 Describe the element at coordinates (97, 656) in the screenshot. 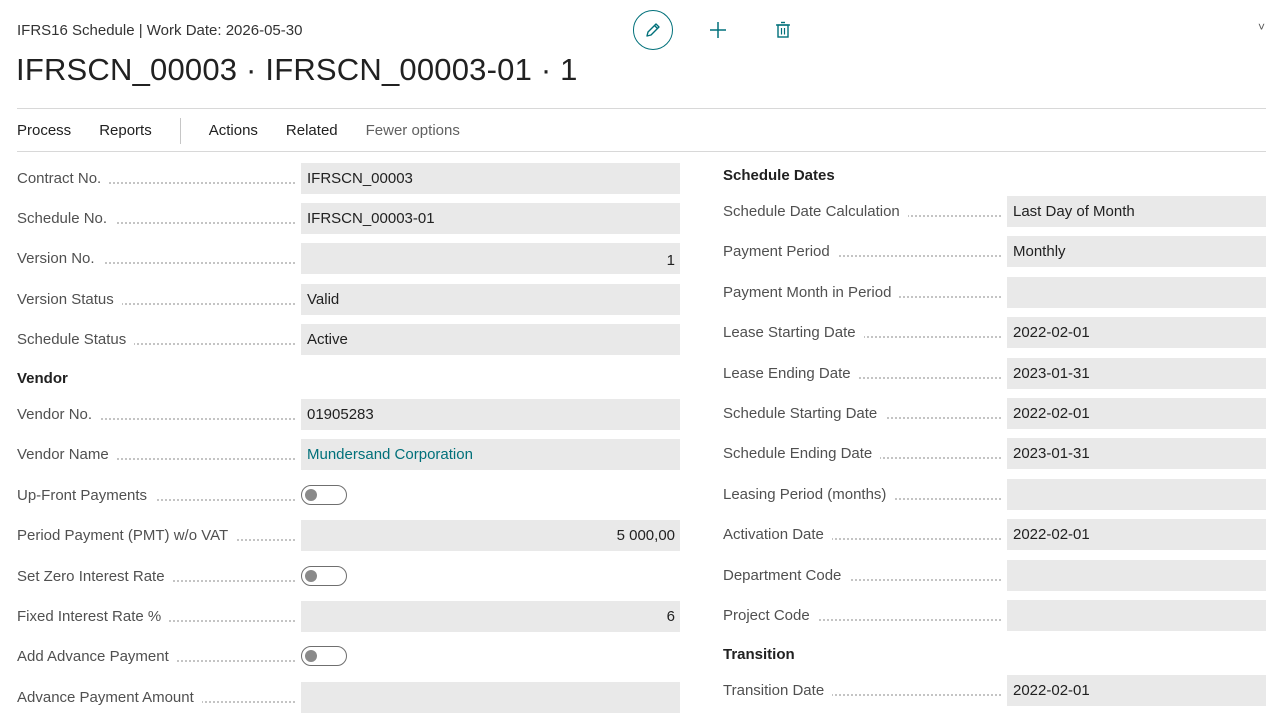

I see `field-label: Add Advance Payment` at that location.